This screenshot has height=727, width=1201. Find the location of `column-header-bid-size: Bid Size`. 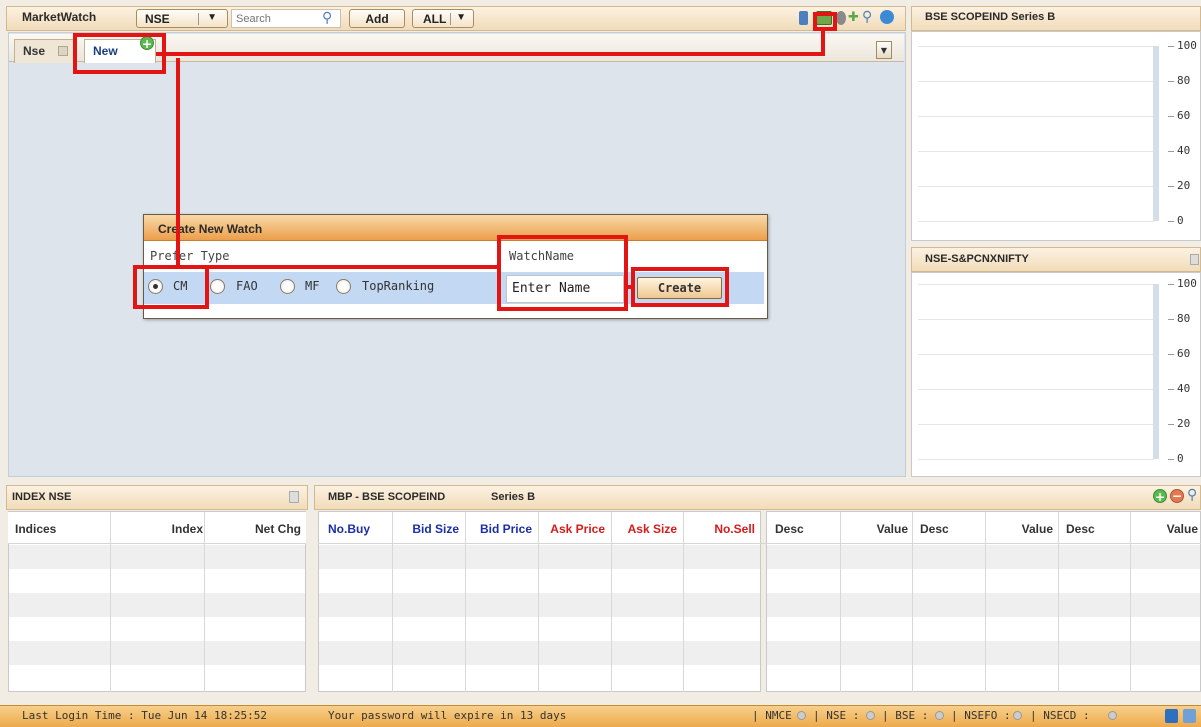

column-header-bid-size: Bid Size is located at coordinates (425, 529).